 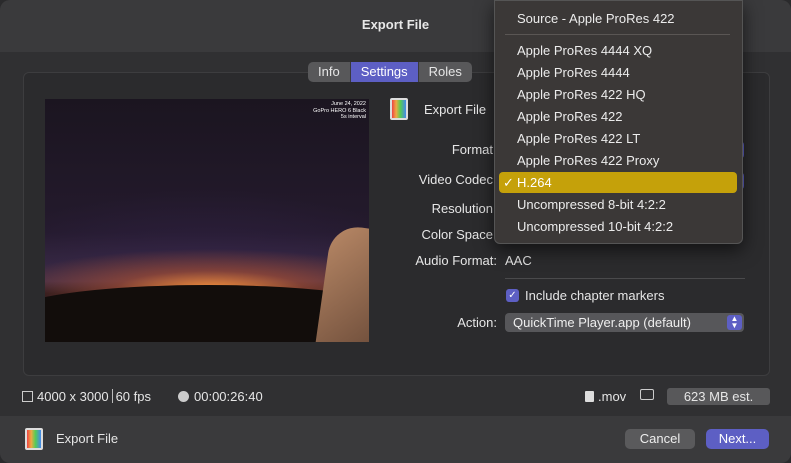 I want to click on tab-roles: Roles, so click(x=445, y=72).